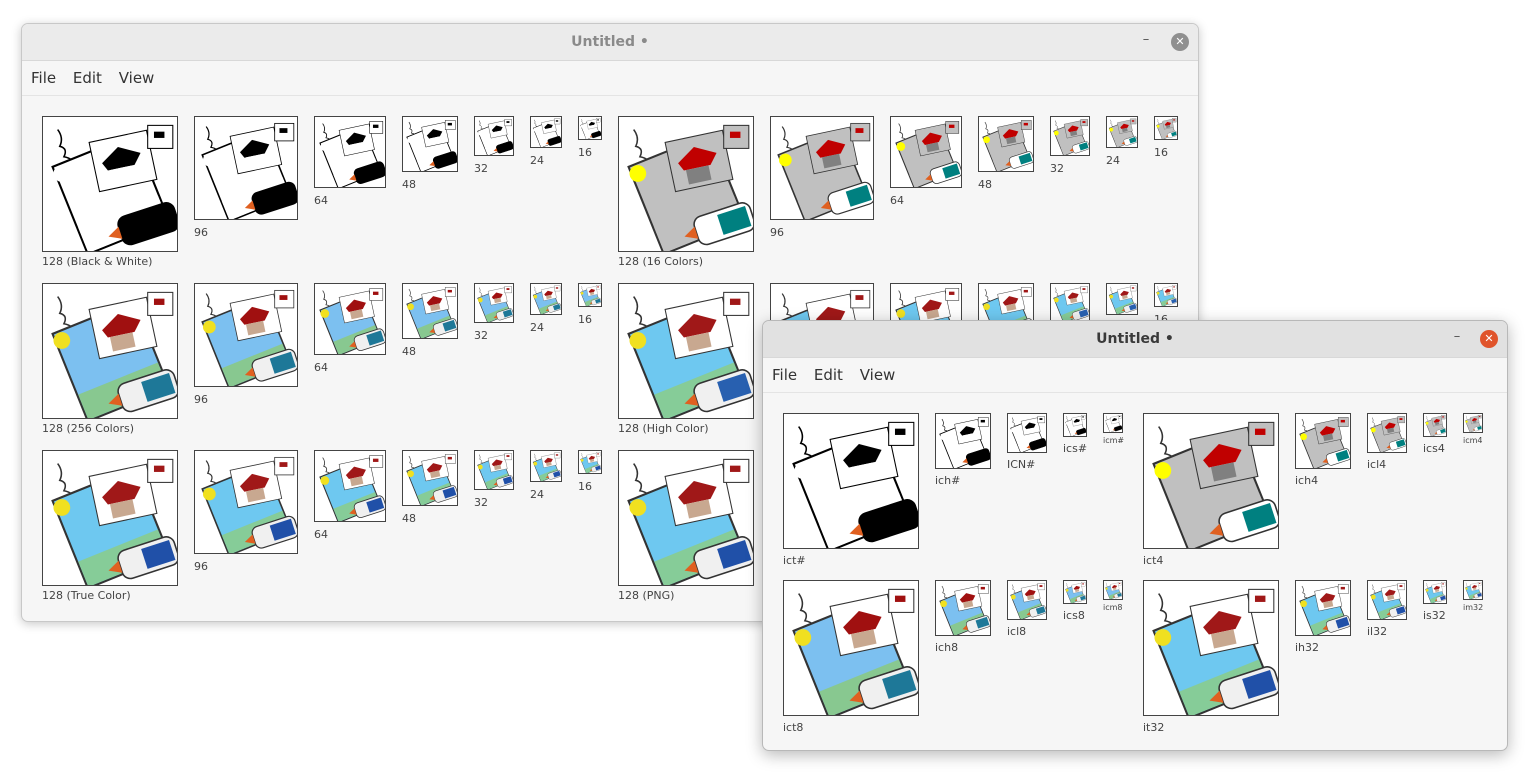 This screenshot has width=1530, height=774. I want to click on icon-caption: 64, so click(321, 200).